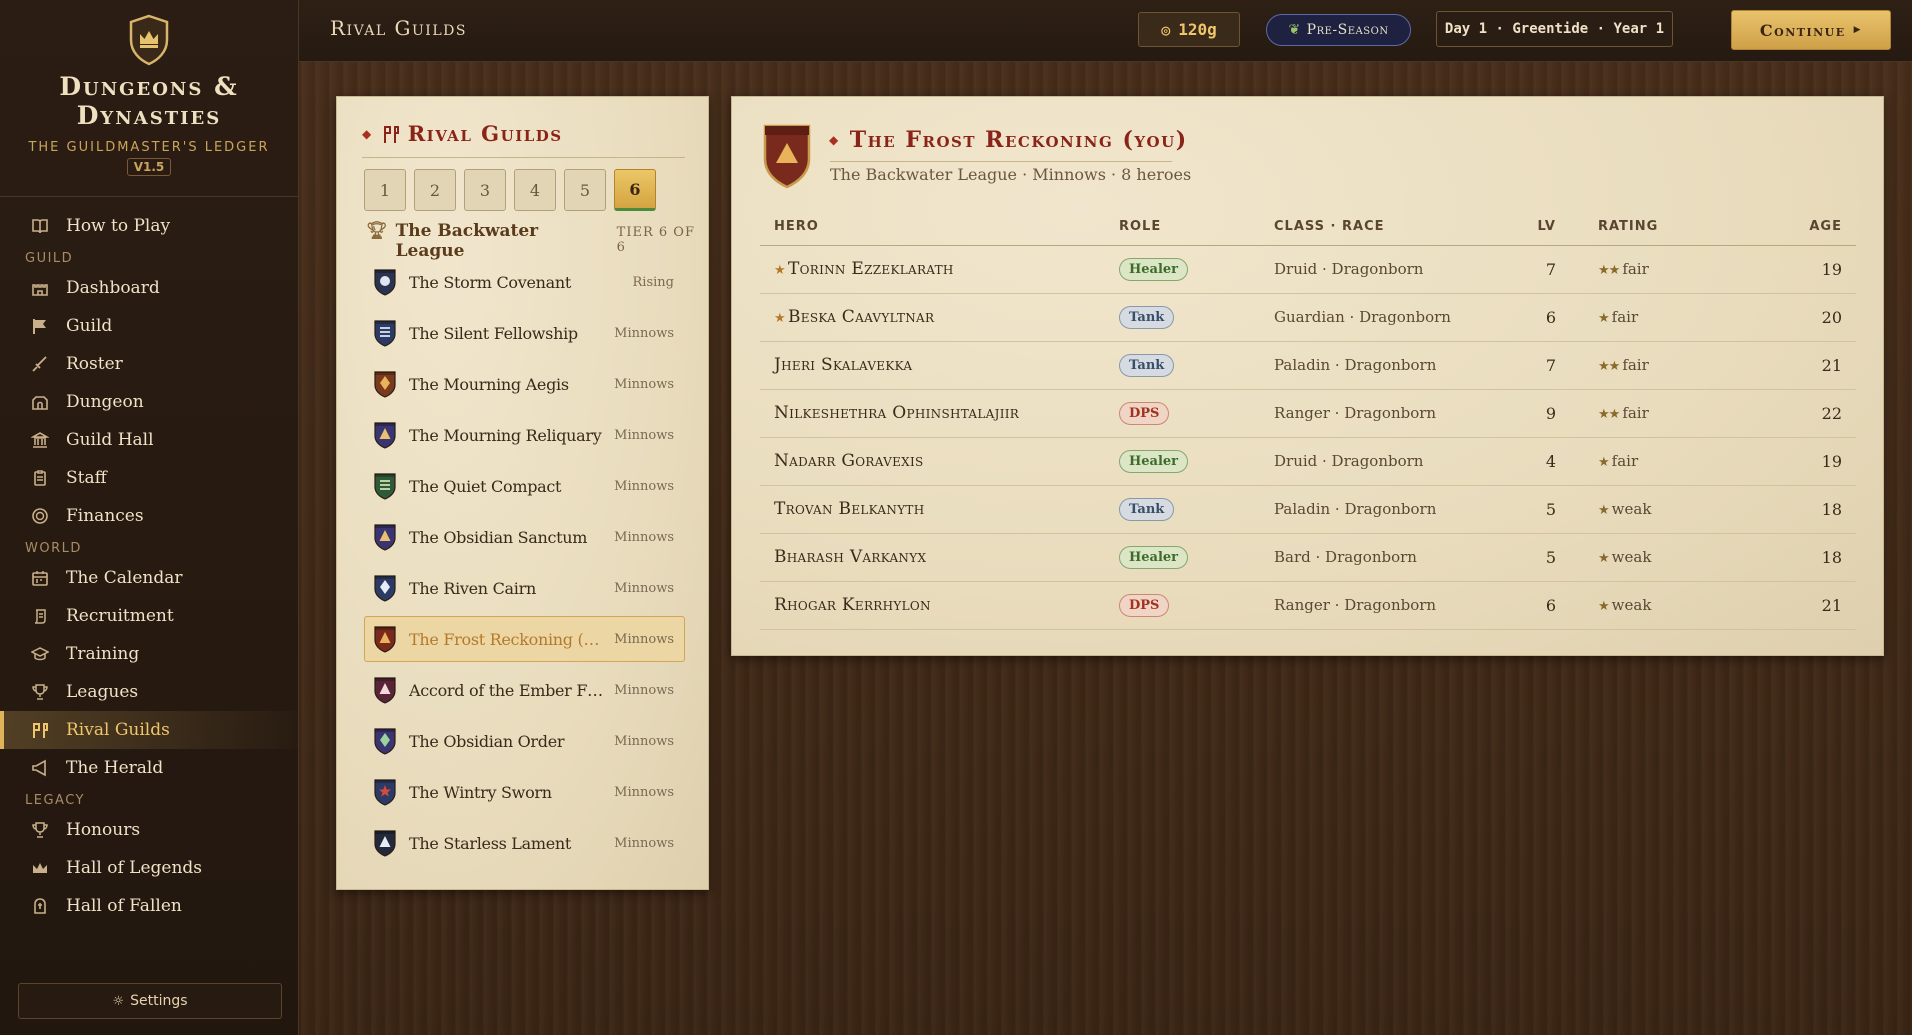 The image size is (1912, 1035). What do you see at coordinates (149, 830) in the screenshot?
I see `sidebar-item-honours: Honours` at bounding box center [149, 830].